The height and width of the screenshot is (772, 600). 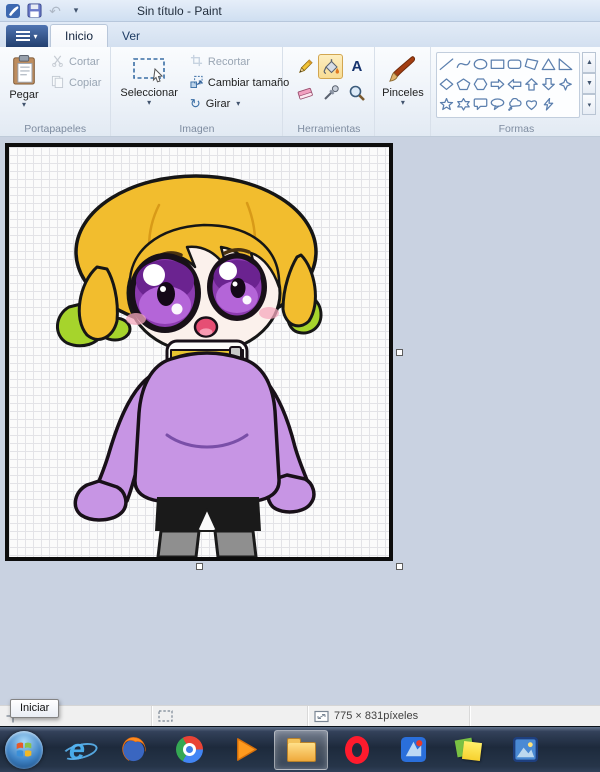 I want to click on callout-oval-icon, so click(x=498, y=103).